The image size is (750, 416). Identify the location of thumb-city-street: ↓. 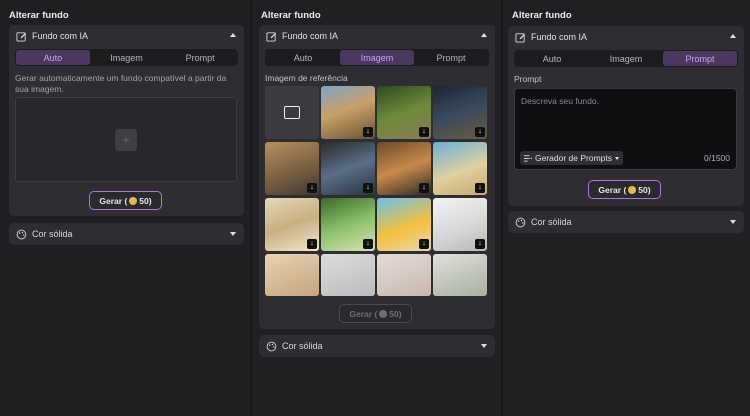
(348, 112).